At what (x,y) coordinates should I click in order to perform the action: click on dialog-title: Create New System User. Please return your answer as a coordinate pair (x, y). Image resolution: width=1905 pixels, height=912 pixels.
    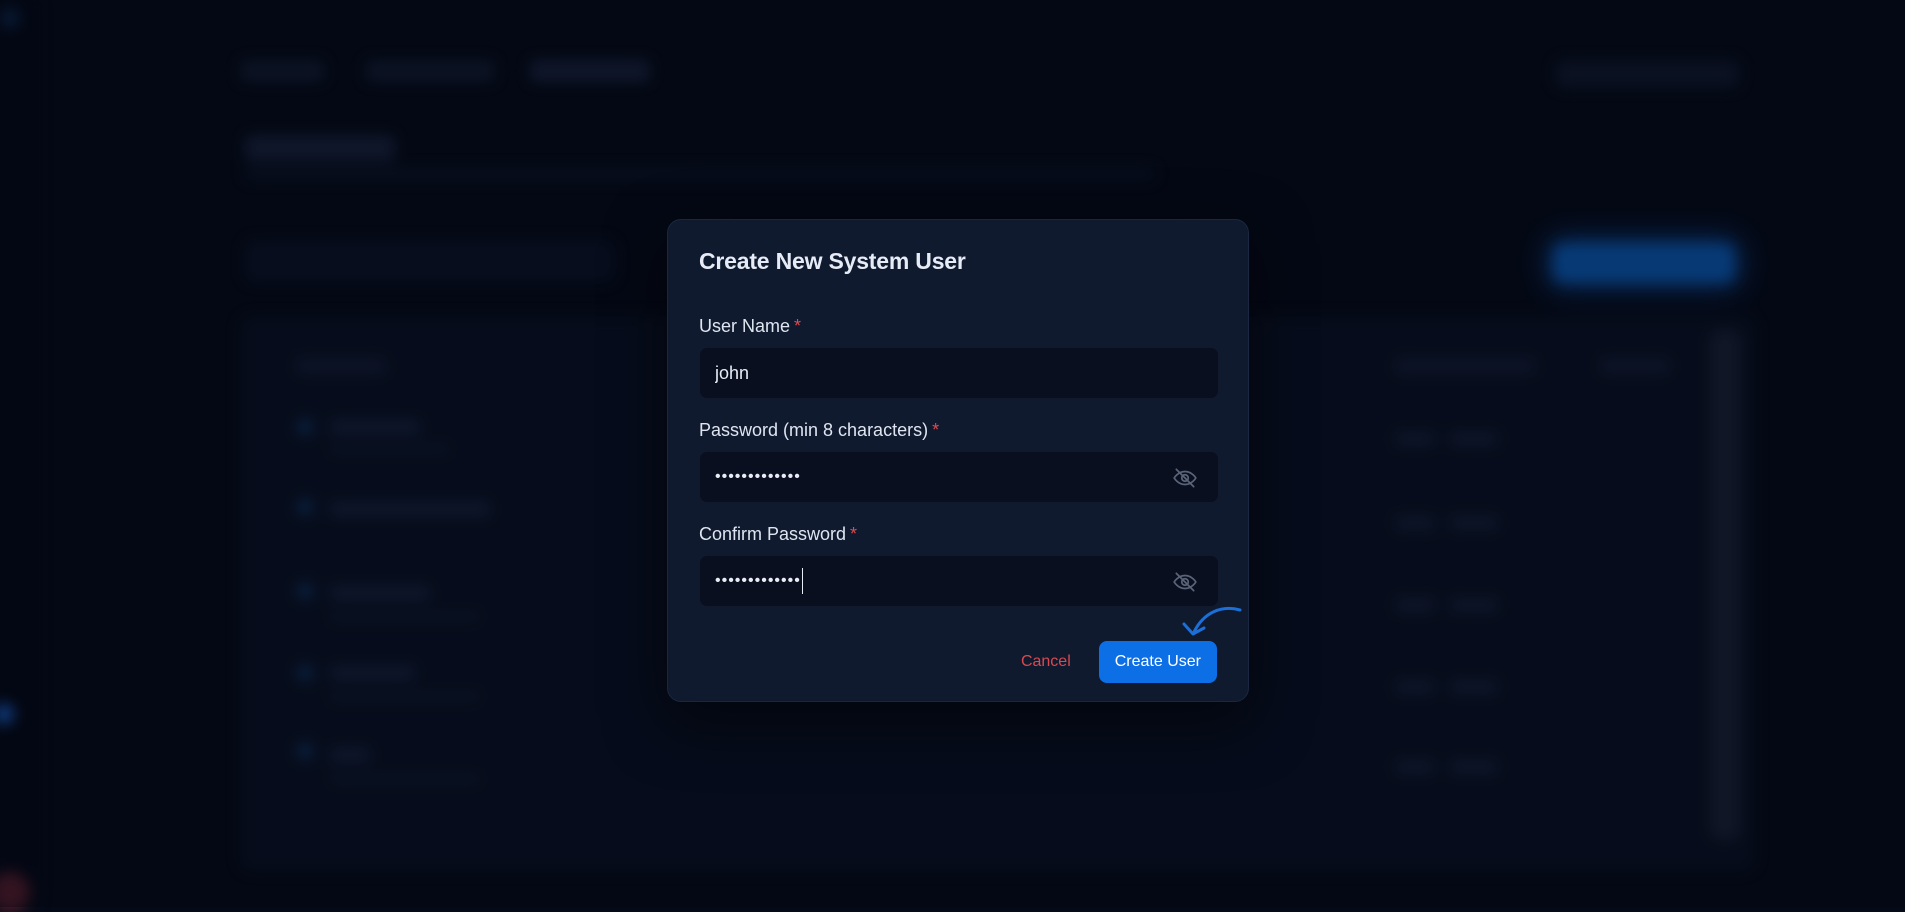
    Looking at the image, I should click on (832, 261).